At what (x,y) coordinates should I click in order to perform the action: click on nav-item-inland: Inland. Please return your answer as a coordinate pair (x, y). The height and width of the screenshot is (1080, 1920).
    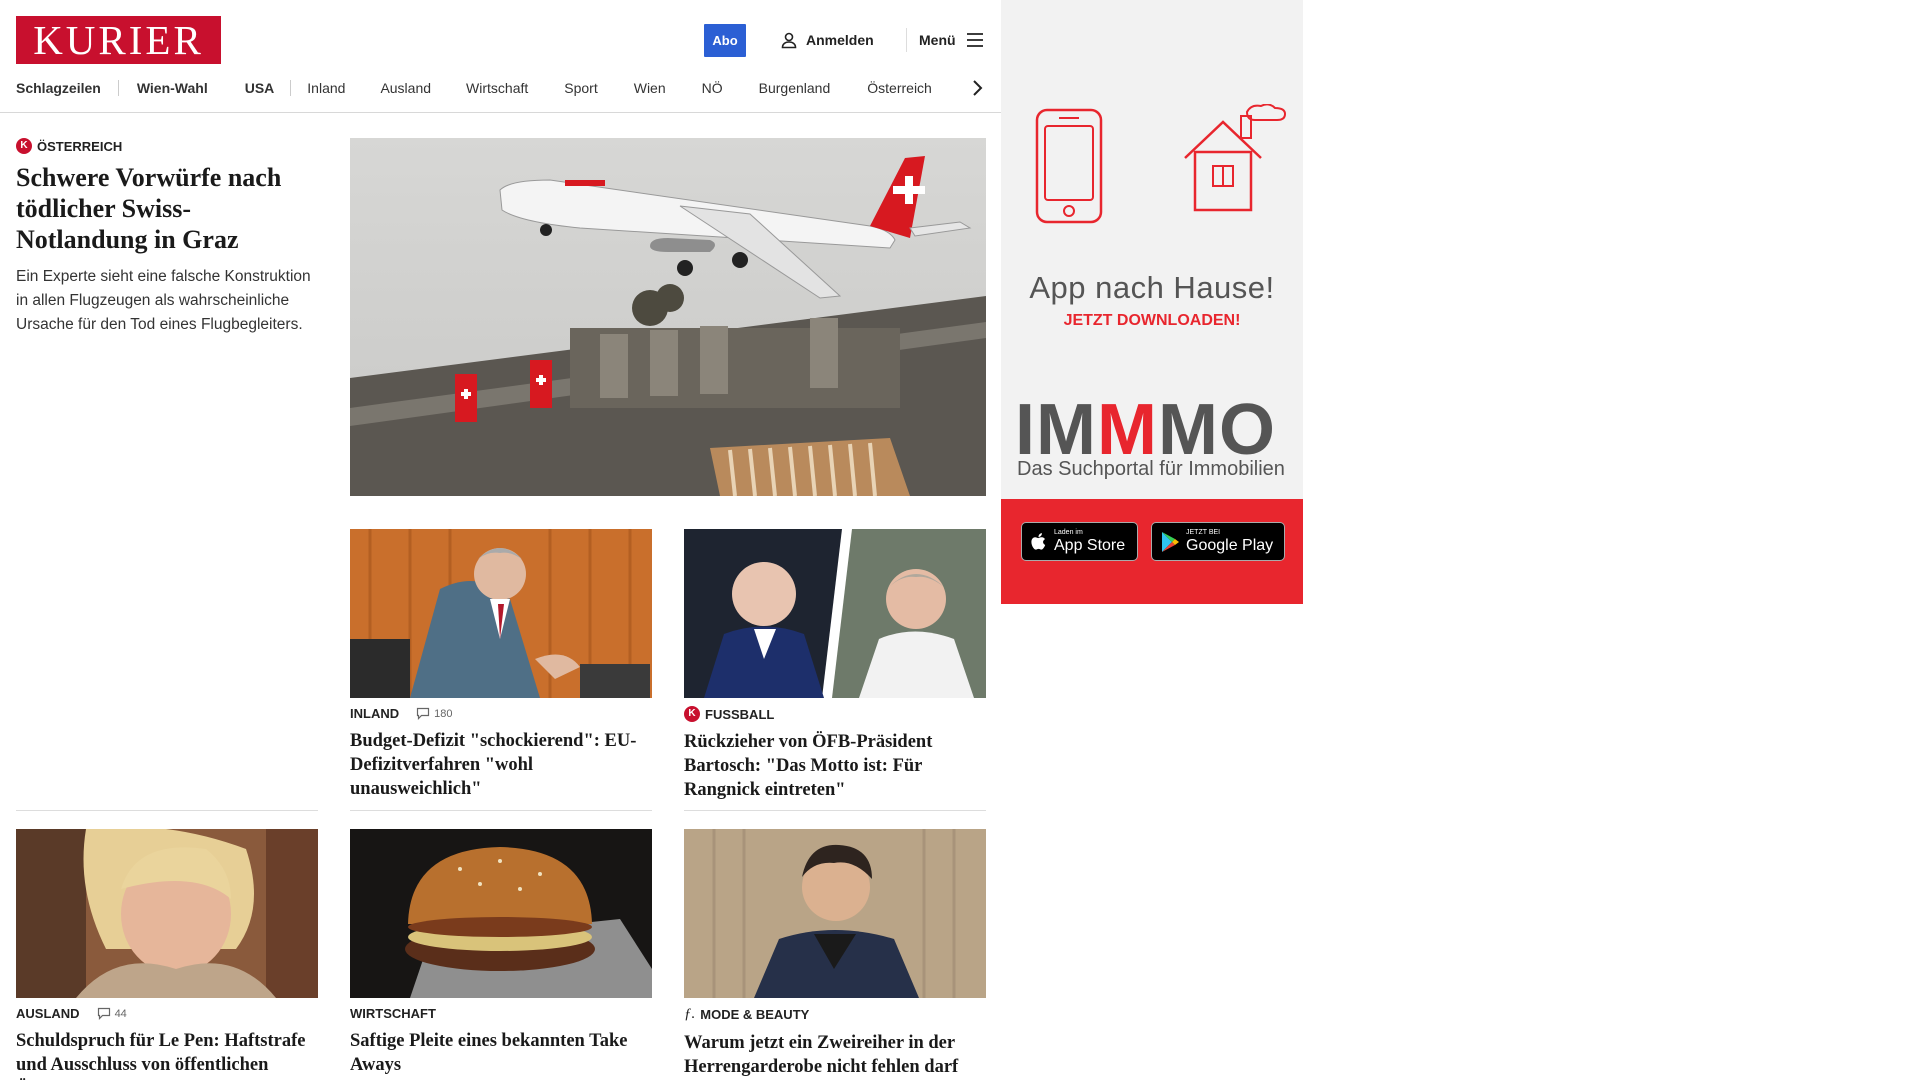
    Looking at the image, I should click on (326, 88).